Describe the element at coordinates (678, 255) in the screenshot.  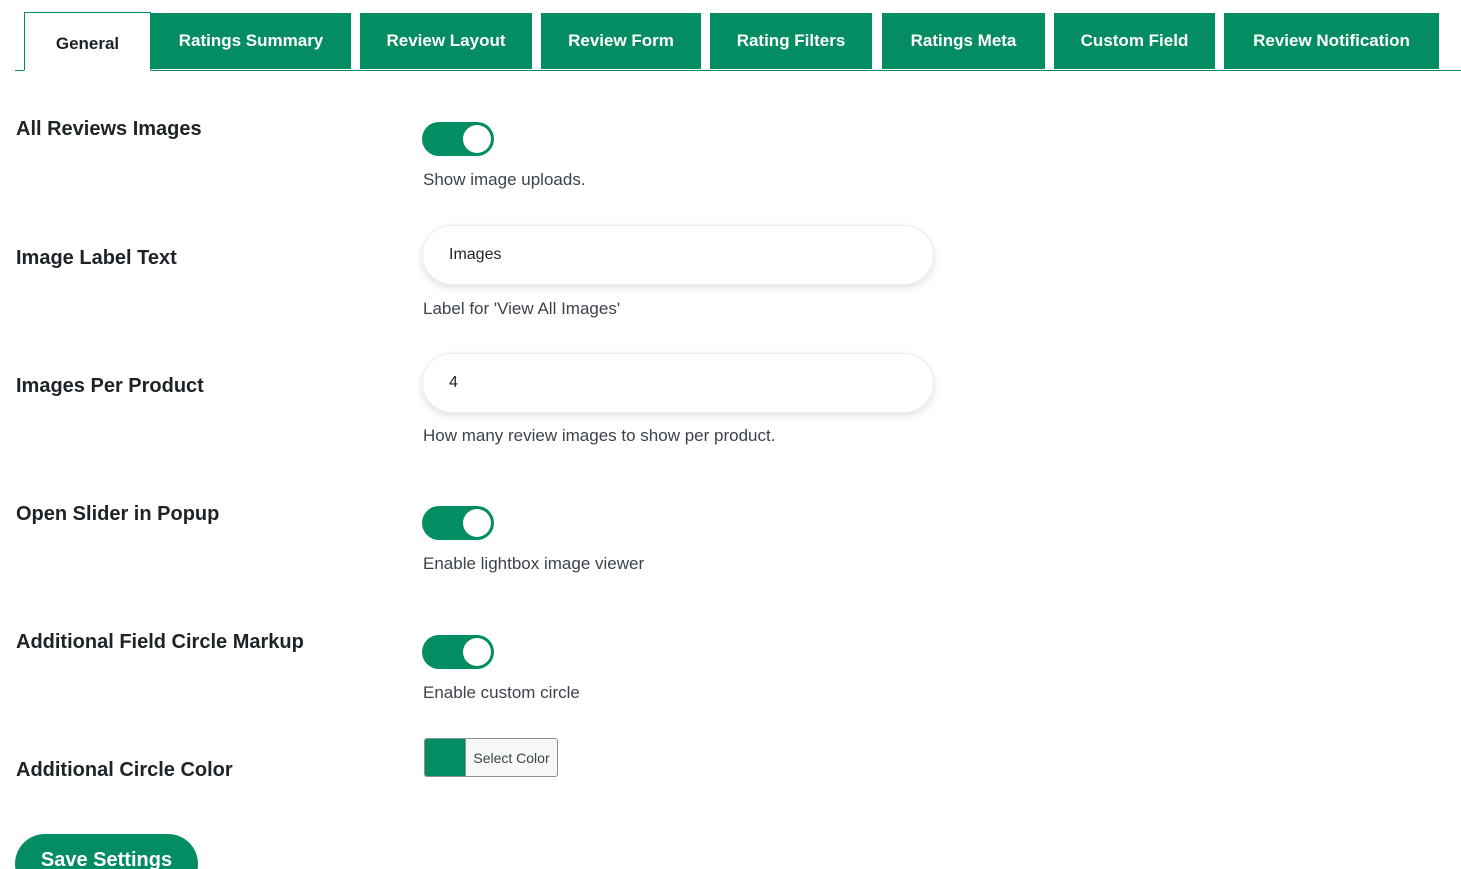
I see `image-label-text-input` at that location.